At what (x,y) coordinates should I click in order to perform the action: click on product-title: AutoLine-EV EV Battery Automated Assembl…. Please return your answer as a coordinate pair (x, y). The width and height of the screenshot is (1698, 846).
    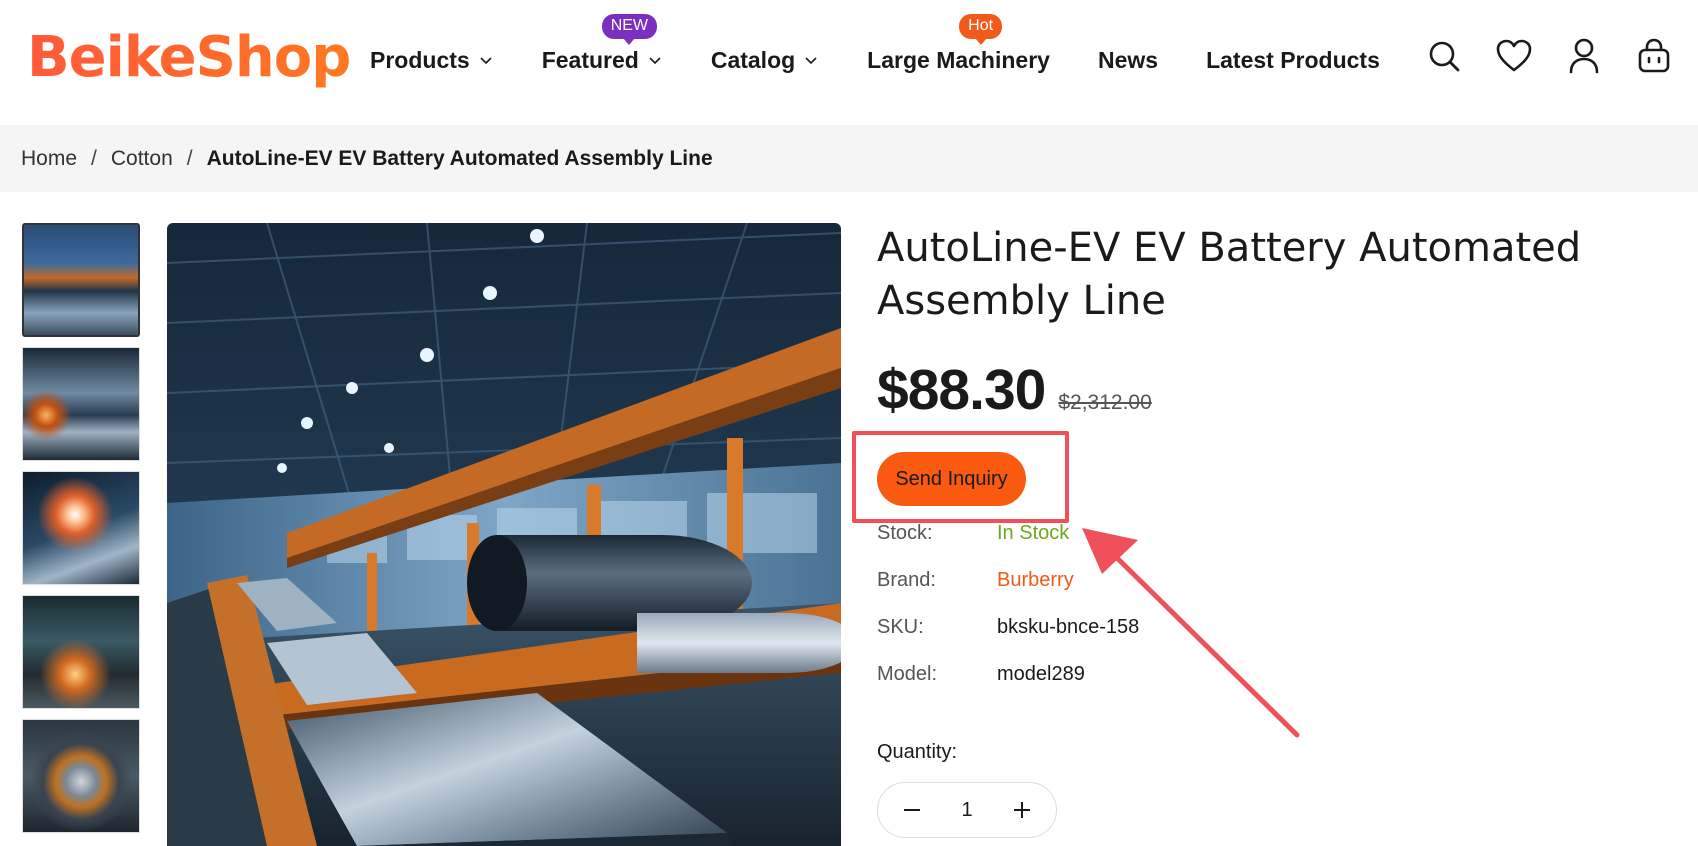
    Looking at the image, I should click on (1229, 274).